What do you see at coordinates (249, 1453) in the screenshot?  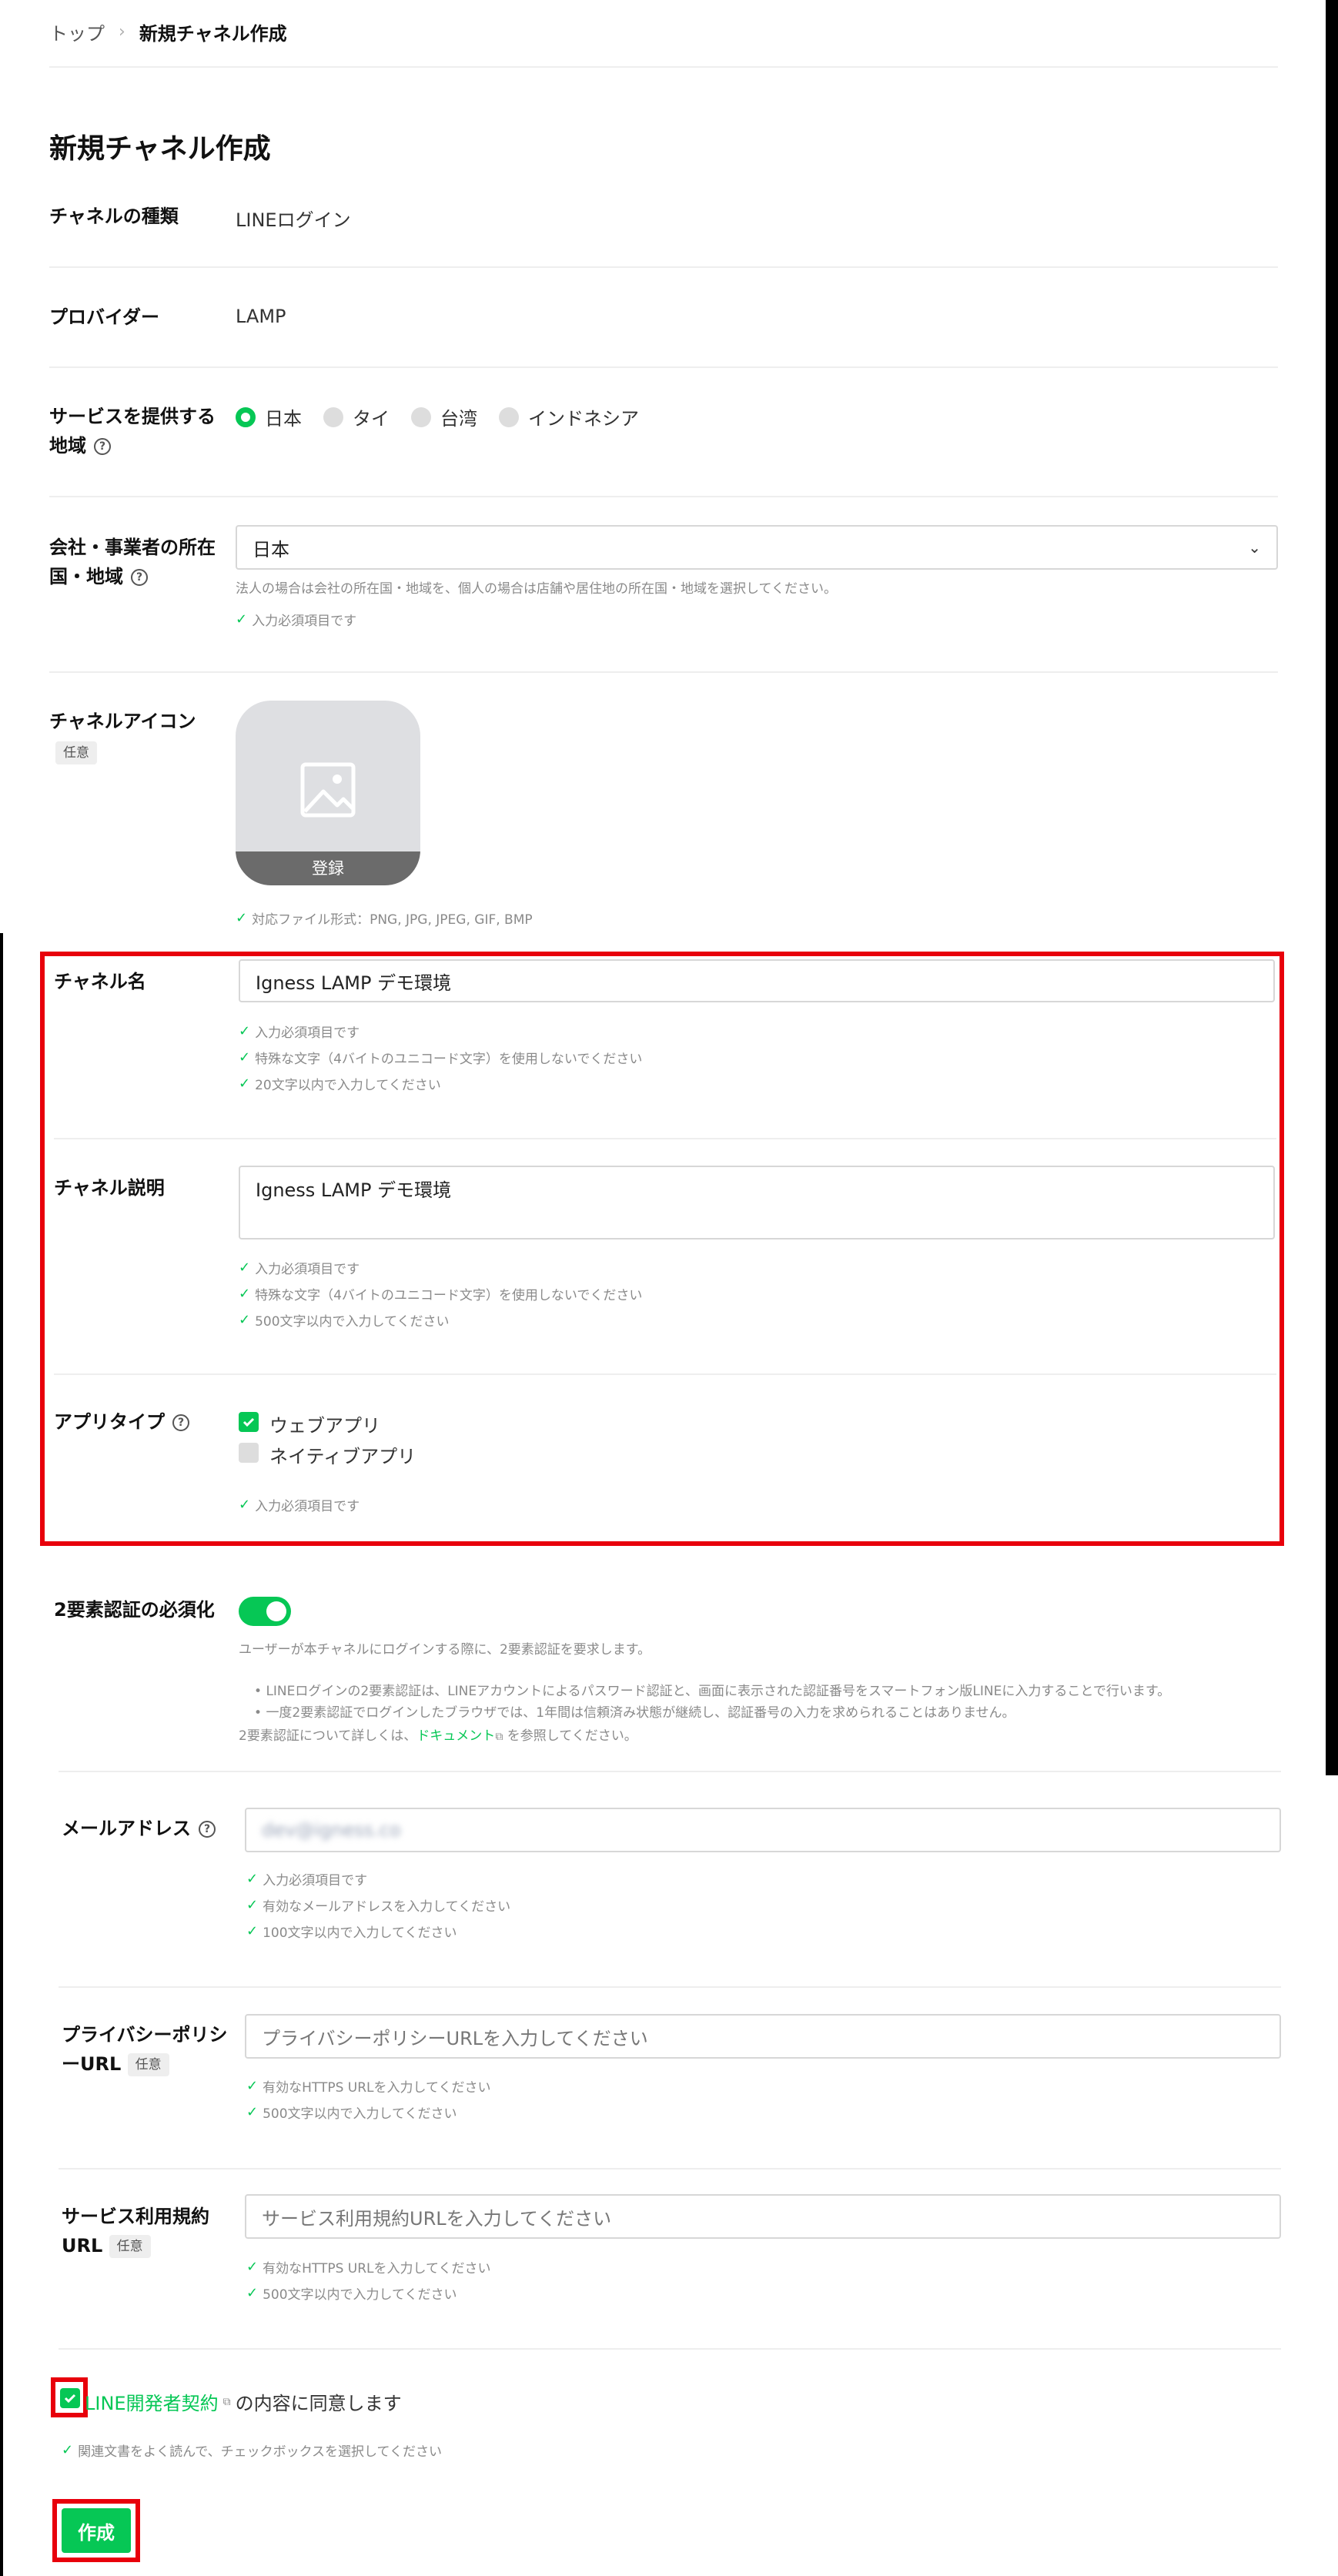 I see `native-app-checkbox` at bounding box center [249, 1453].